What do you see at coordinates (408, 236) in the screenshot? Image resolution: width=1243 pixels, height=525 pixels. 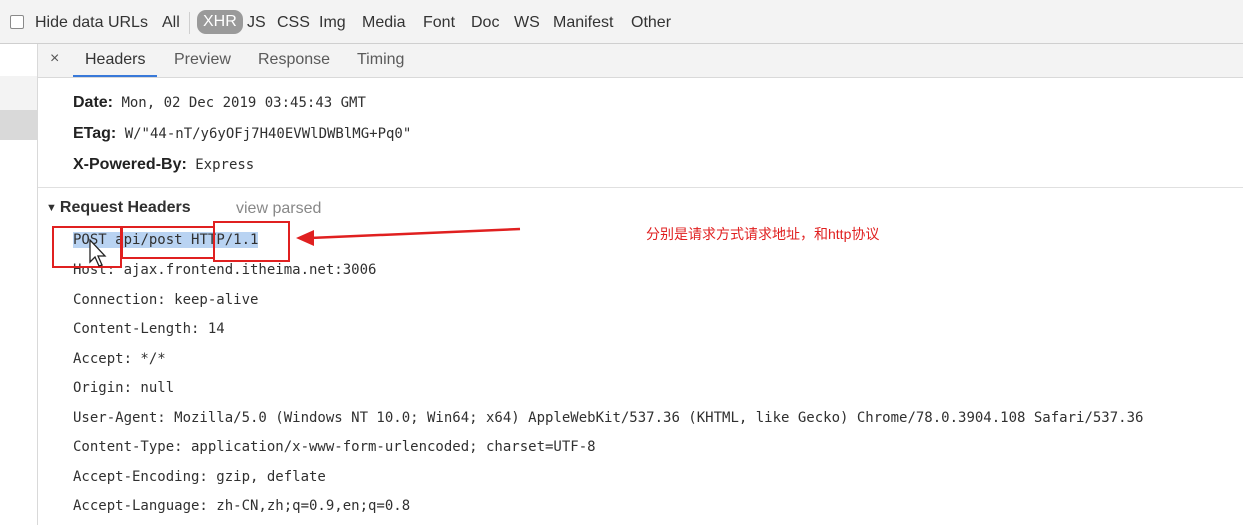 I see `annotation-arrow` at bounding box center [408, 236].